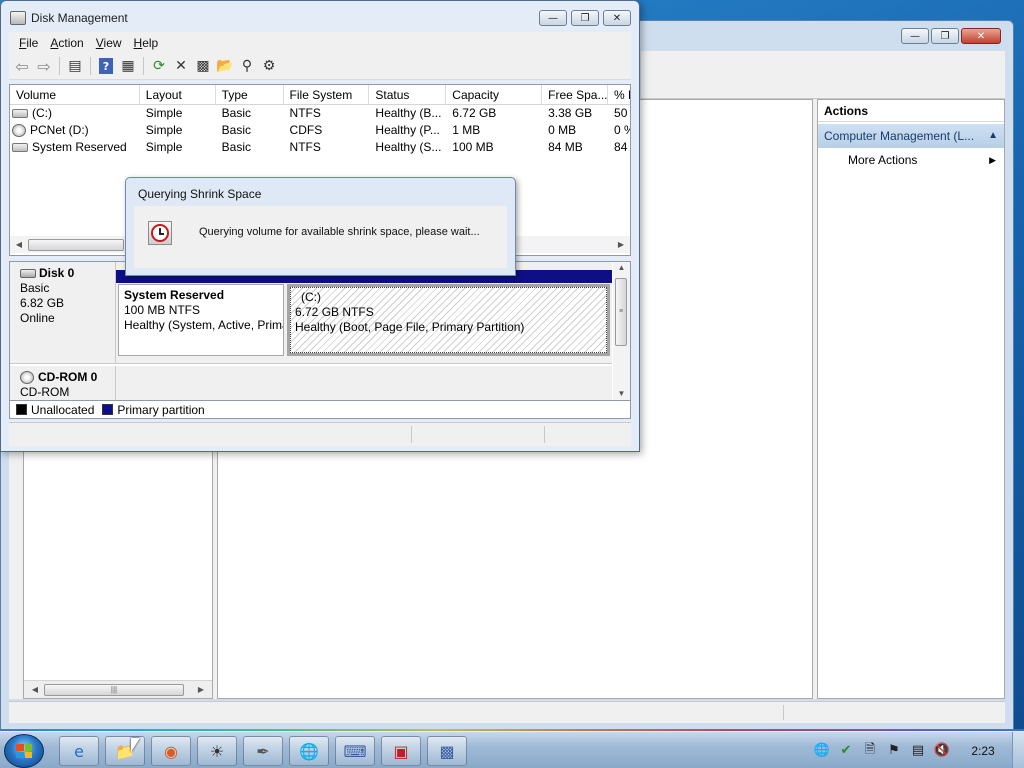  What do you see at coordinates (44, 66) in the screenshot?
I see `forward-arrow-icon: ⇨` at bounding box center [44, 66].